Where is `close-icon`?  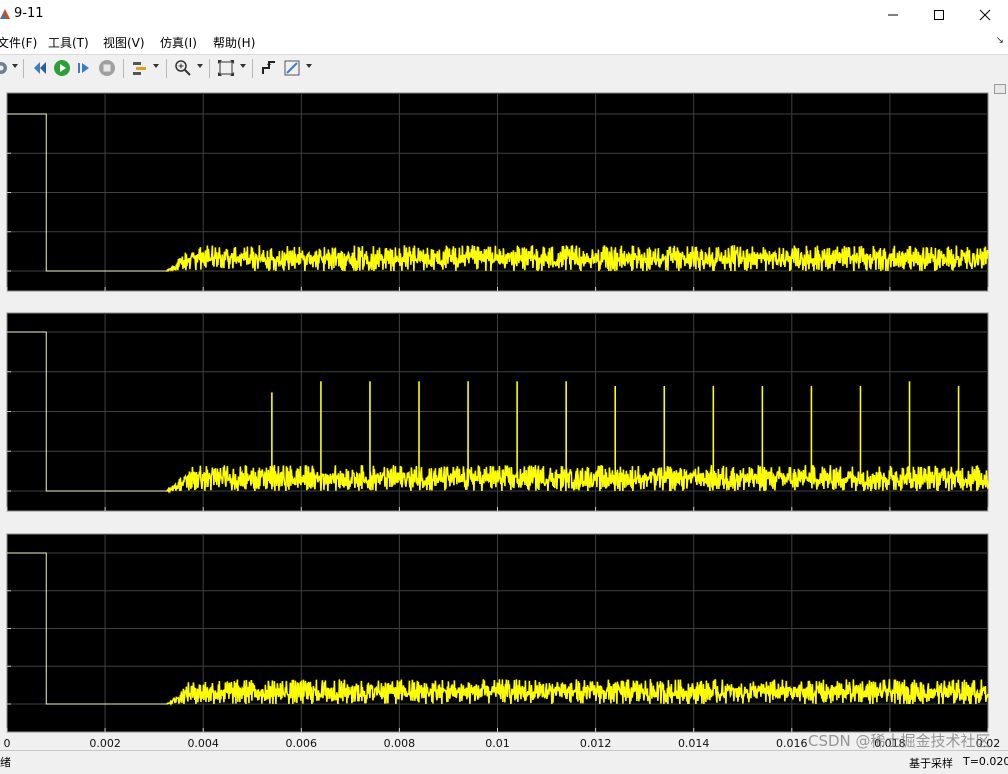 close-icon is located at coordinates (985, 15).